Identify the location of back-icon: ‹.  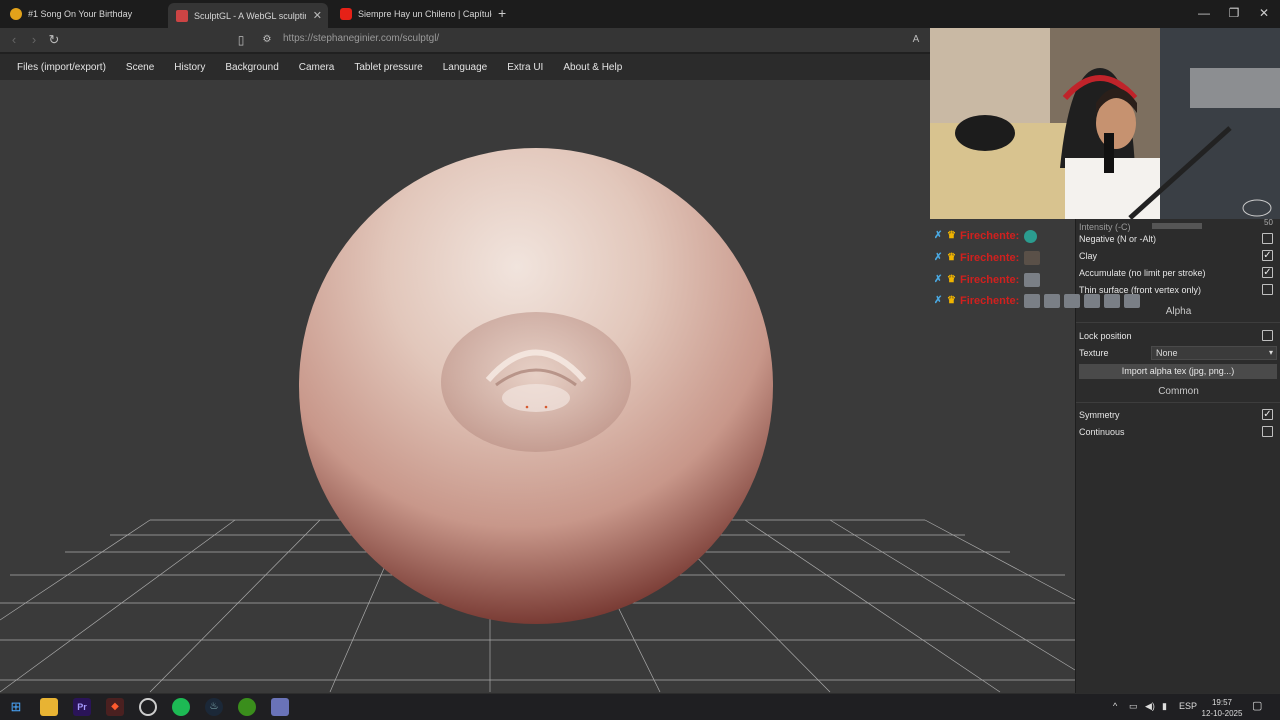
(14, 40).